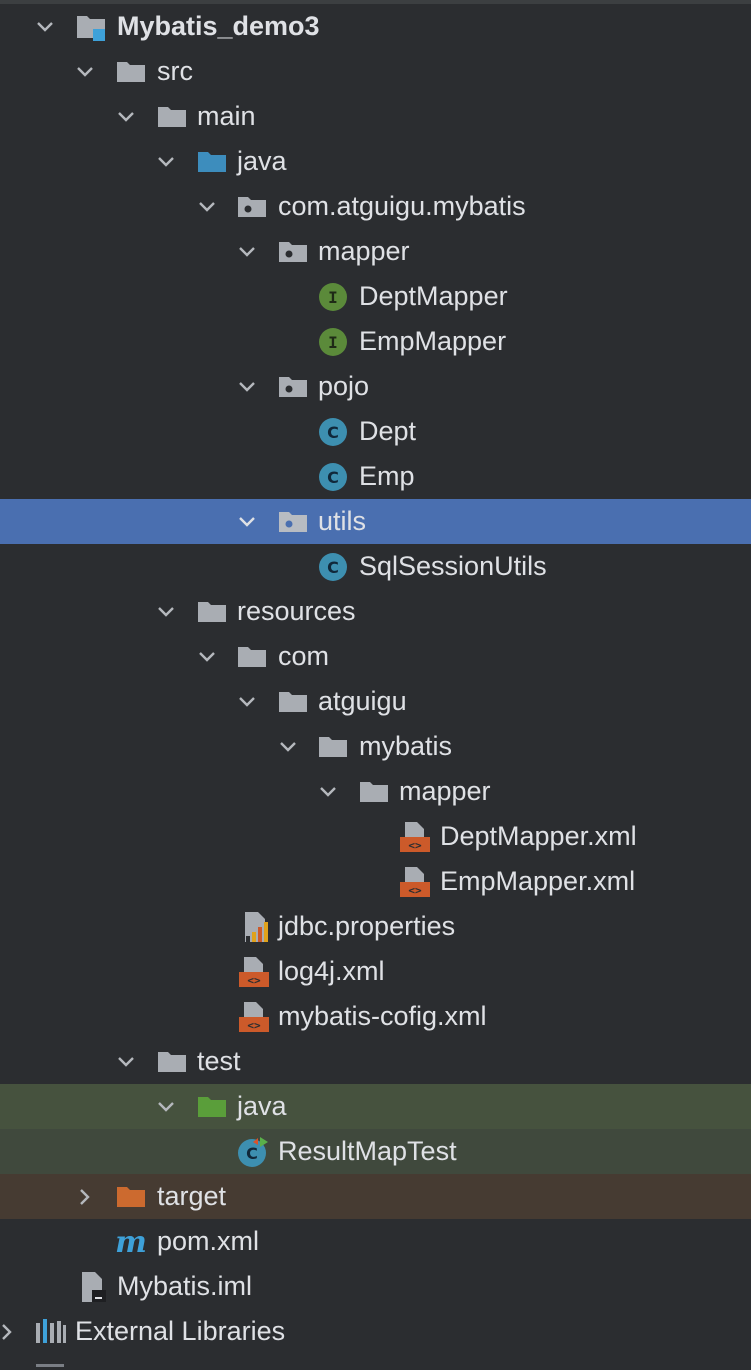 The width and height of the screenshot is (751, 1370). What do you see at coordinates (367, 926) in the screenshot?
I see `tree-item-label: jdbc.properties` at bounding box center [367, 926].